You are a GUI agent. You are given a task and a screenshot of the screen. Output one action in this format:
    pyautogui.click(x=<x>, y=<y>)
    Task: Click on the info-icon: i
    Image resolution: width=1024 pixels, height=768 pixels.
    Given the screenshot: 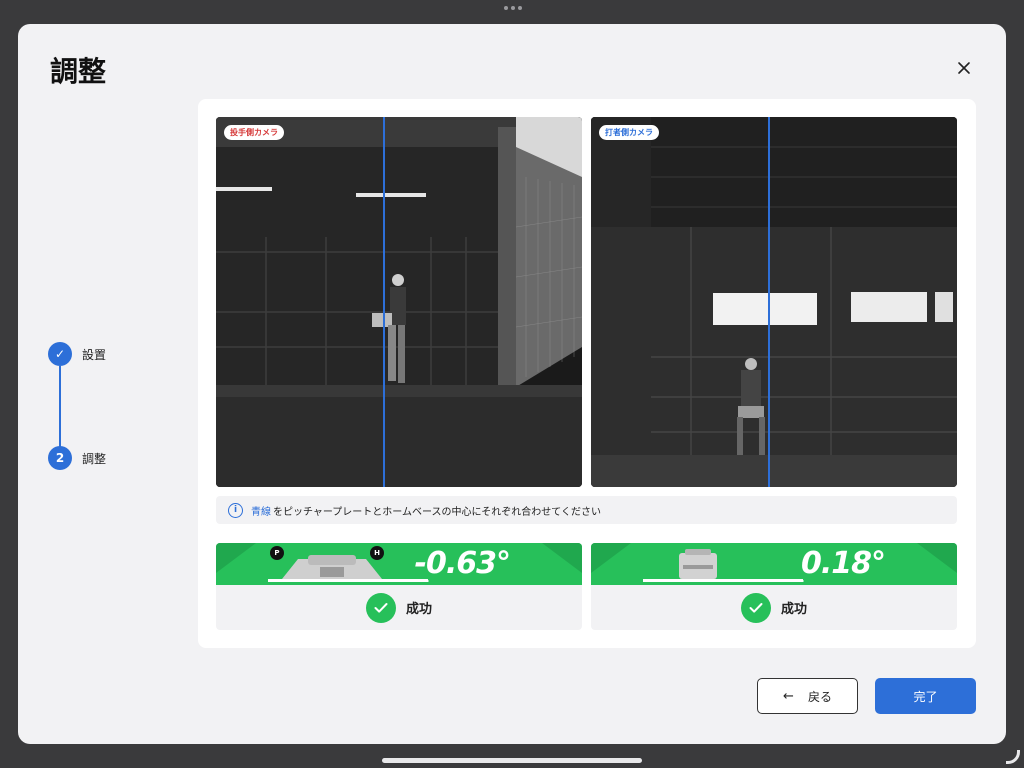 What is the action you would take?
    pyautogui.click(x=235, y=510)
    